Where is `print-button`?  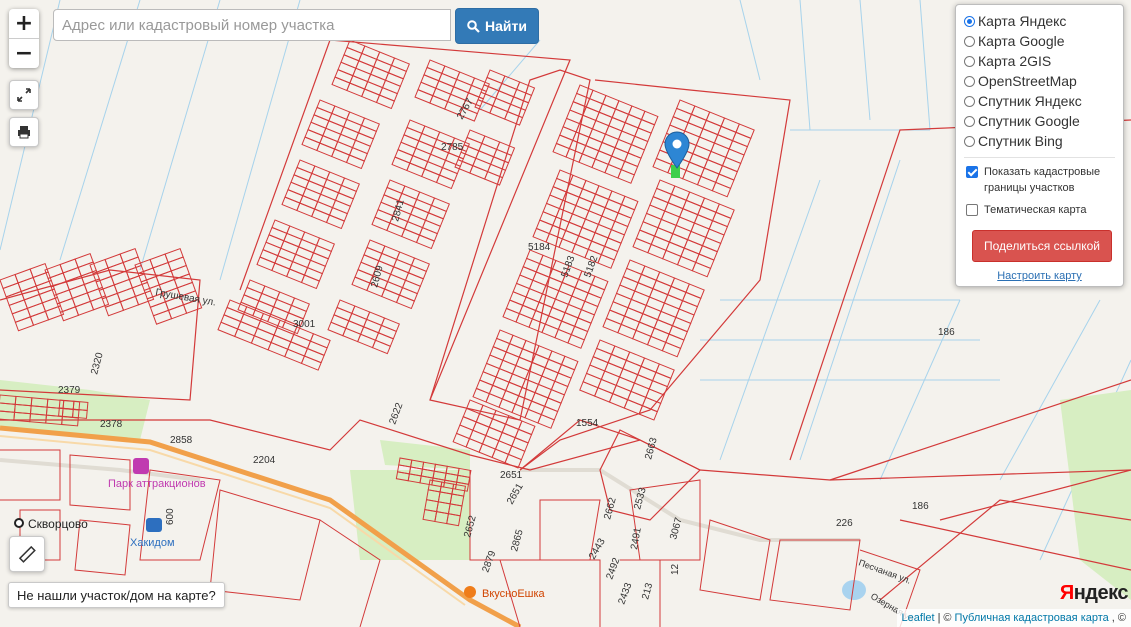
print-button is located at coordinates (24, 132).